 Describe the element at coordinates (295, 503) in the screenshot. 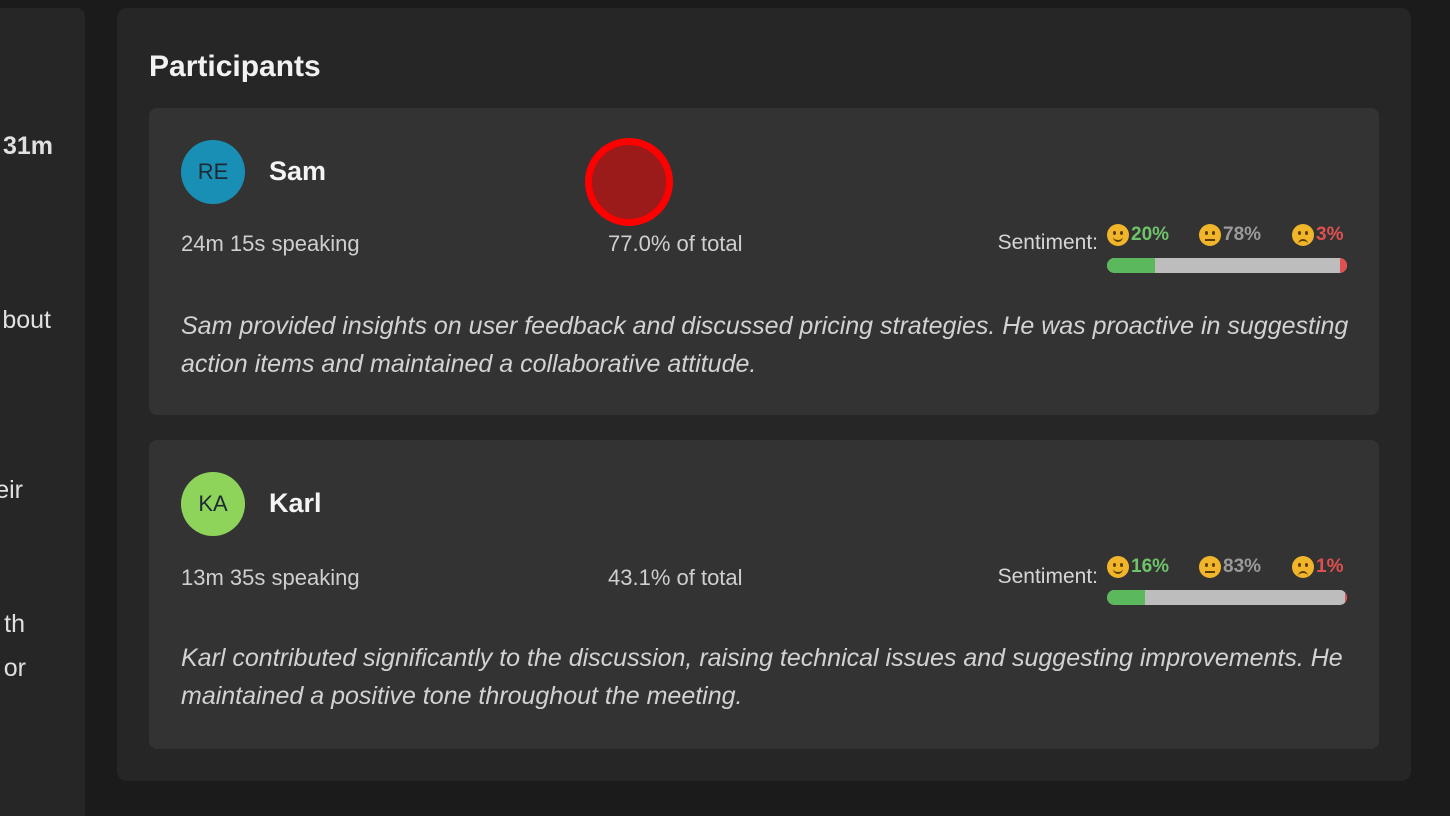

I see `participant-name: Karl` at that location.